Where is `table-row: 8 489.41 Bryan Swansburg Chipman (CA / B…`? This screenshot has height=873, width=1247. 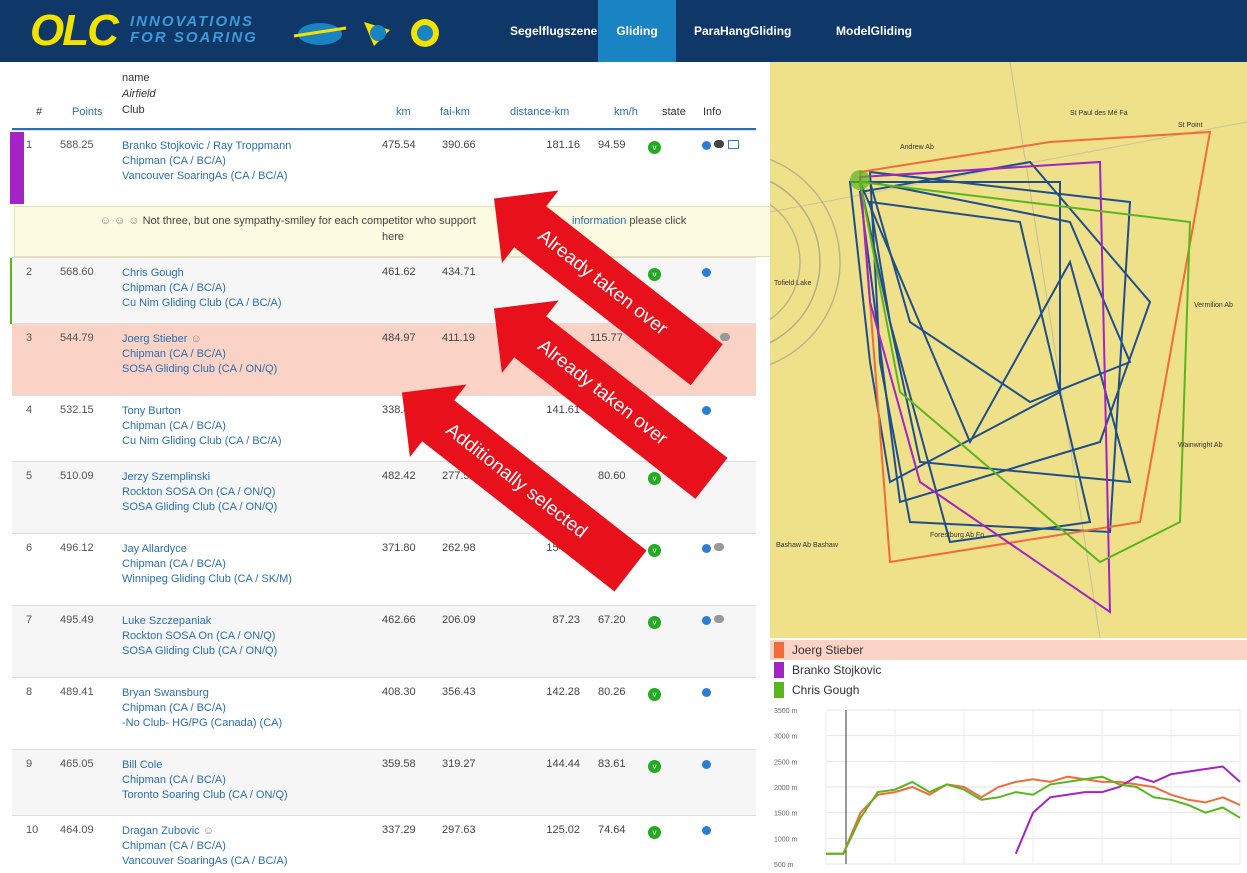 table-row: 8 489.41 Bryan Swansburg Chipman (CA / B… is located at coordinates (384, 713).